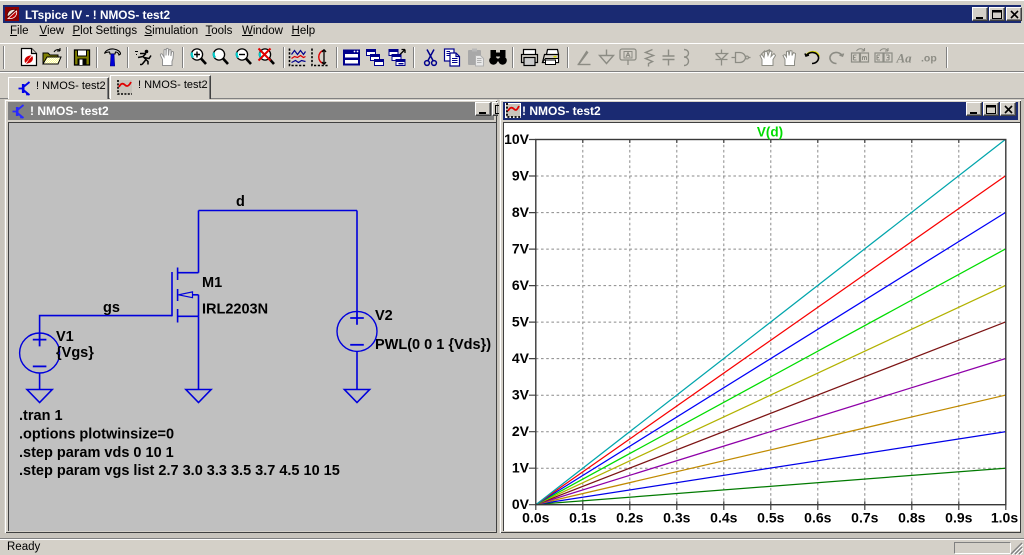 The height and width of the screenshot is (555, 1024). Describe the element at coordinates (65, 337) in the screenshot. I see `svg-text: V1` at that location.